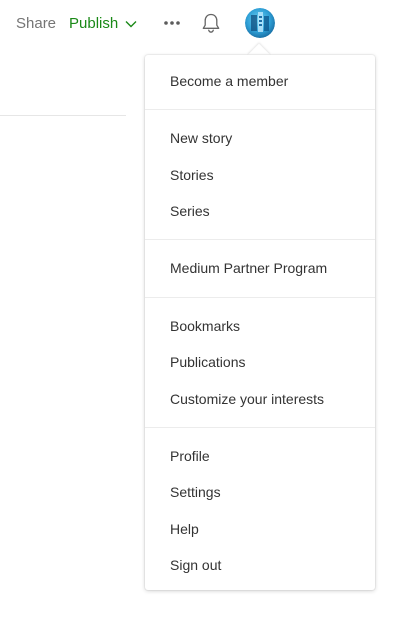 The image size is (402, 626). Describe the element at coordinates (208, 362) in the screenshot. I see `menu-item-publications: Publications` at that location.